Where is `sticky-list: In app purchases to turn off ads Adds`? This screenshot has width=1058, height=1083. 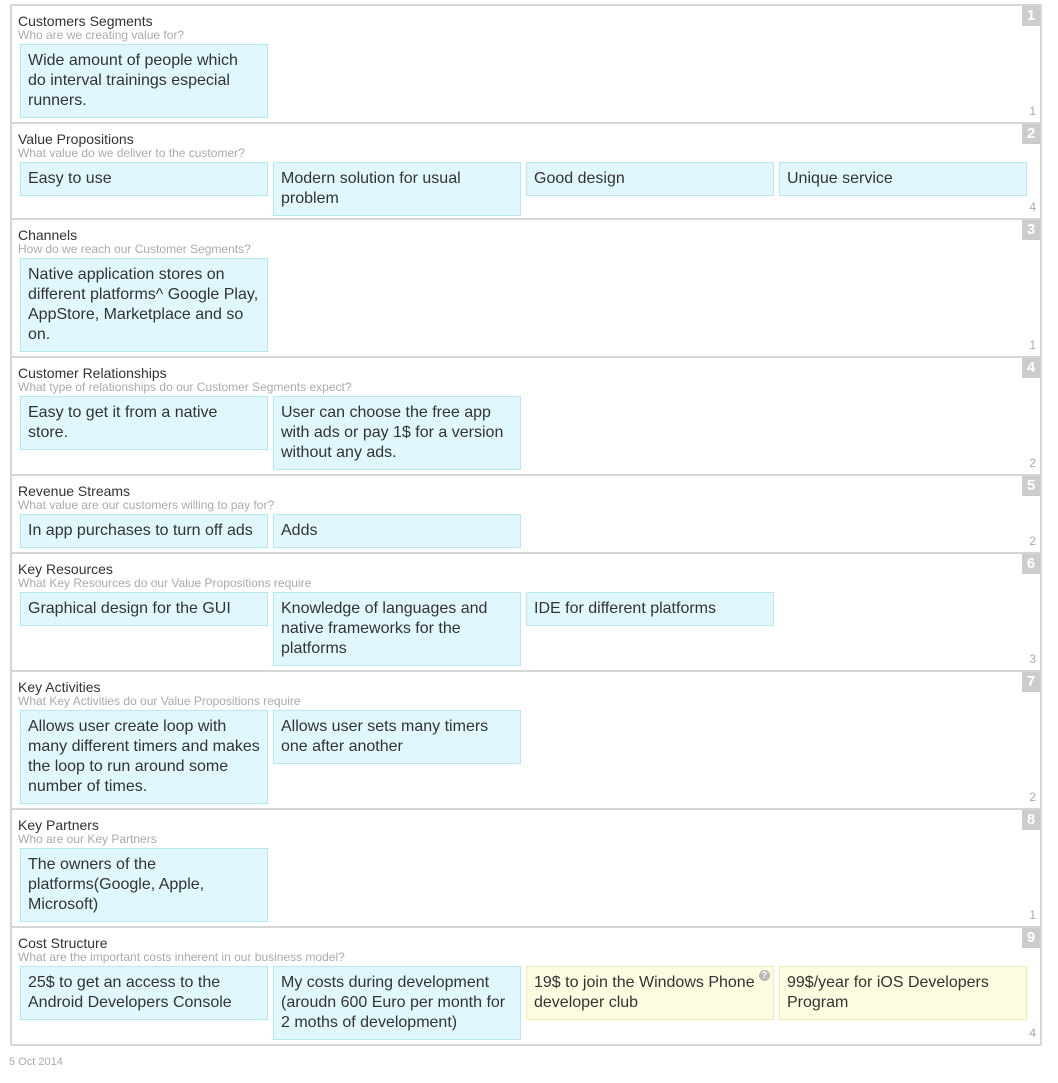
sticky-list: In app purchases to turn off ads Adds is located at coordinates (270, 531).